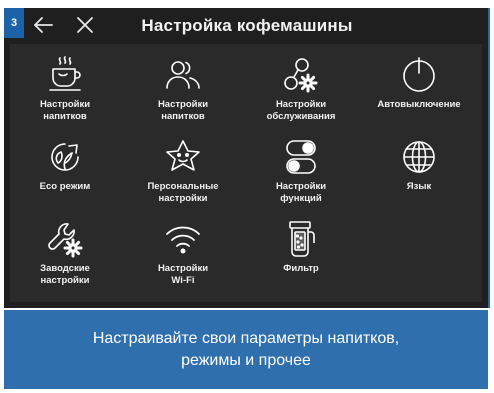 The image size is (494, 393). I want to click on power-icon, so click(419, 75).